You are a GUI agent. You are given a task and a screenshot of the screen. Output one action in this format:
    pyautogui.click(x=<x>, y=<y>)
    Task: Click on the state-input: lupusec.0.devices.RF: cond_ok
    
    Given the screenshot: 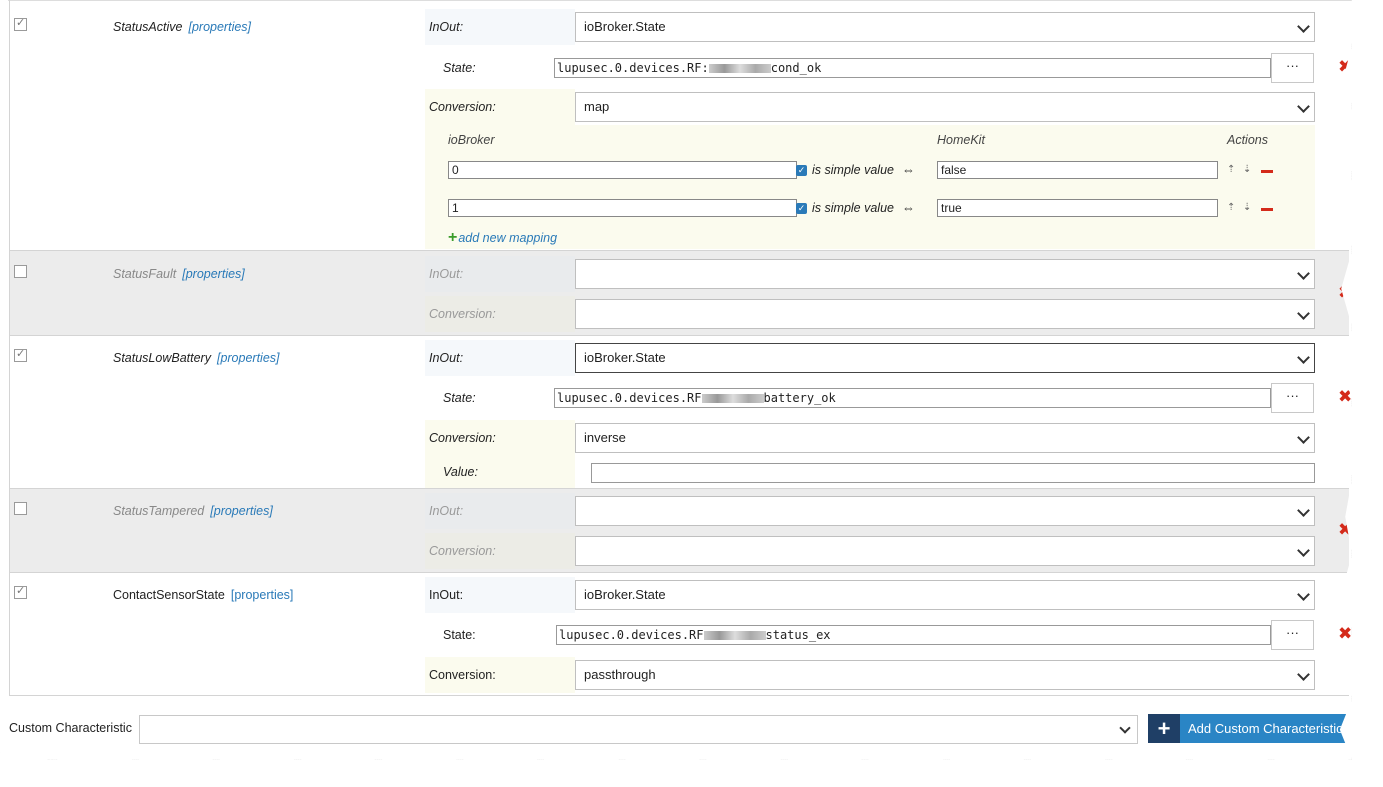 What is the action you would take?
    pyautogui.click(x=912, y=68)
    